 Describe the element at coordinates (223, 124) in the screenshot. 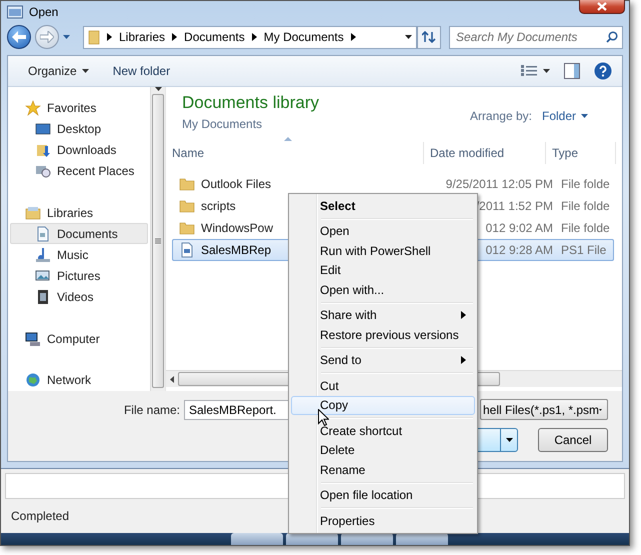

I see `library-subtitle: My Documents` at that location.